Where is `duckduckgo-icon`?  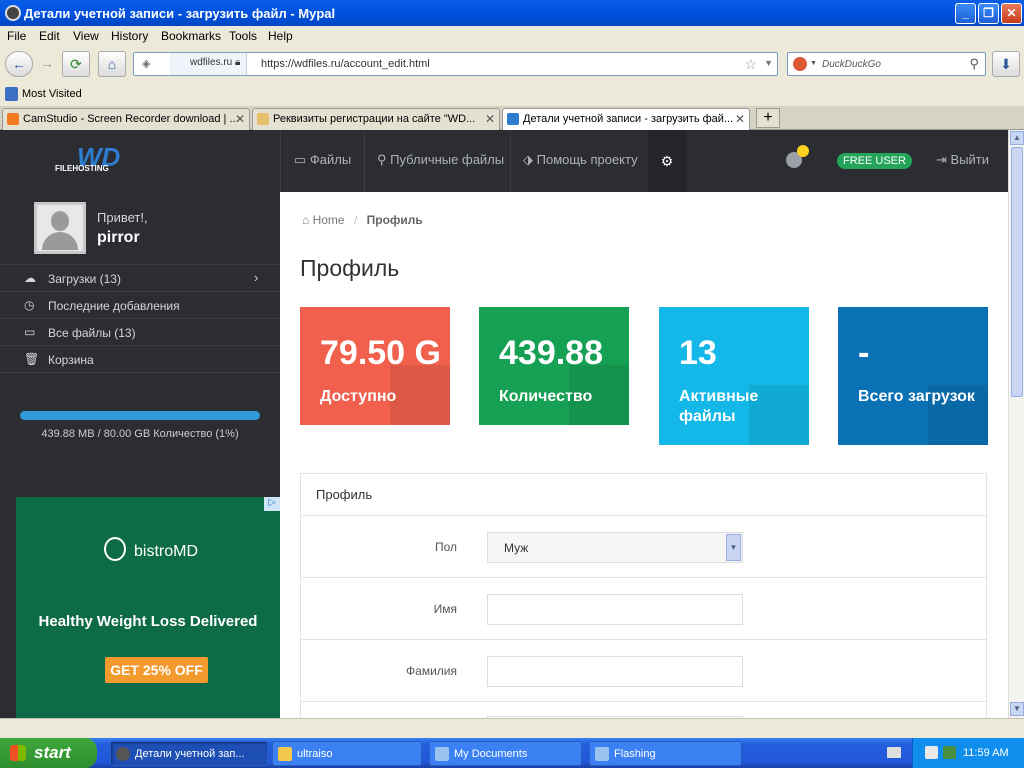 duckduckgo-icon is located at coordinates (800, 64).